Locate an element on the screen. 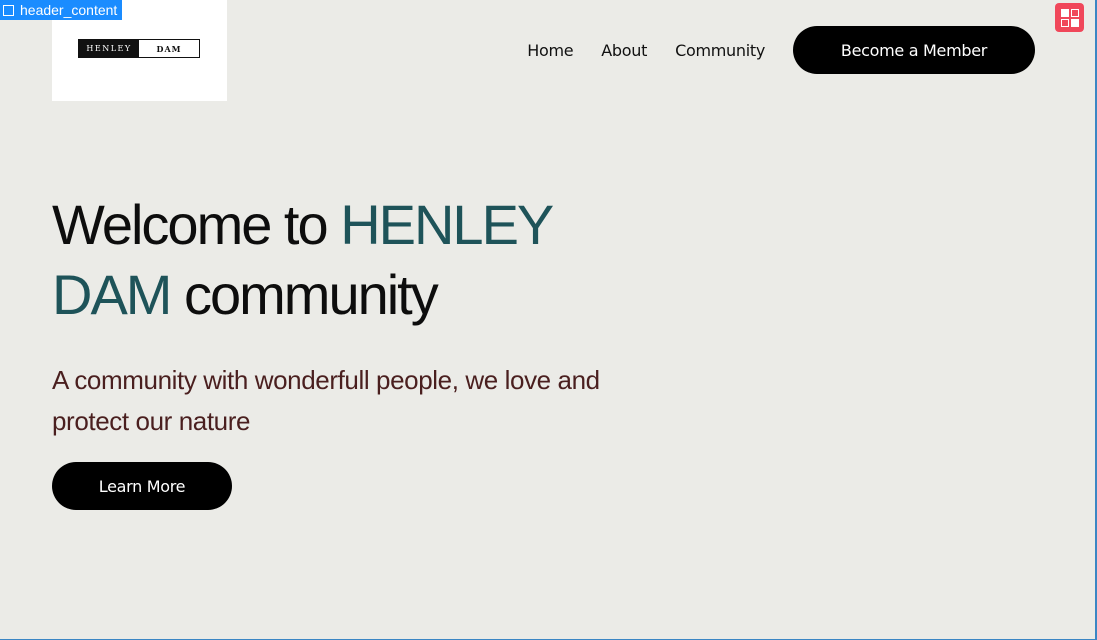 This screenshot has height=640, width=1097. hero-title-part1: Welcome to is located at coordinates (196, 224).